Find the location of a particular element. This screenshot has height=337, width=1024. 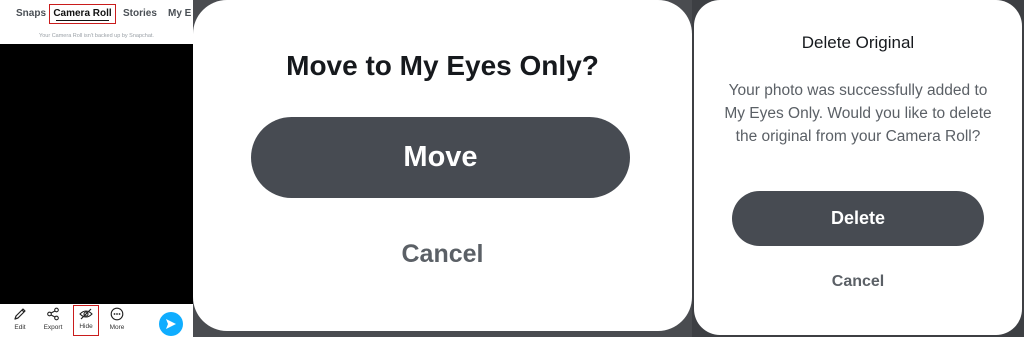

edit-label: Edit is located at coordinates (20, 327).